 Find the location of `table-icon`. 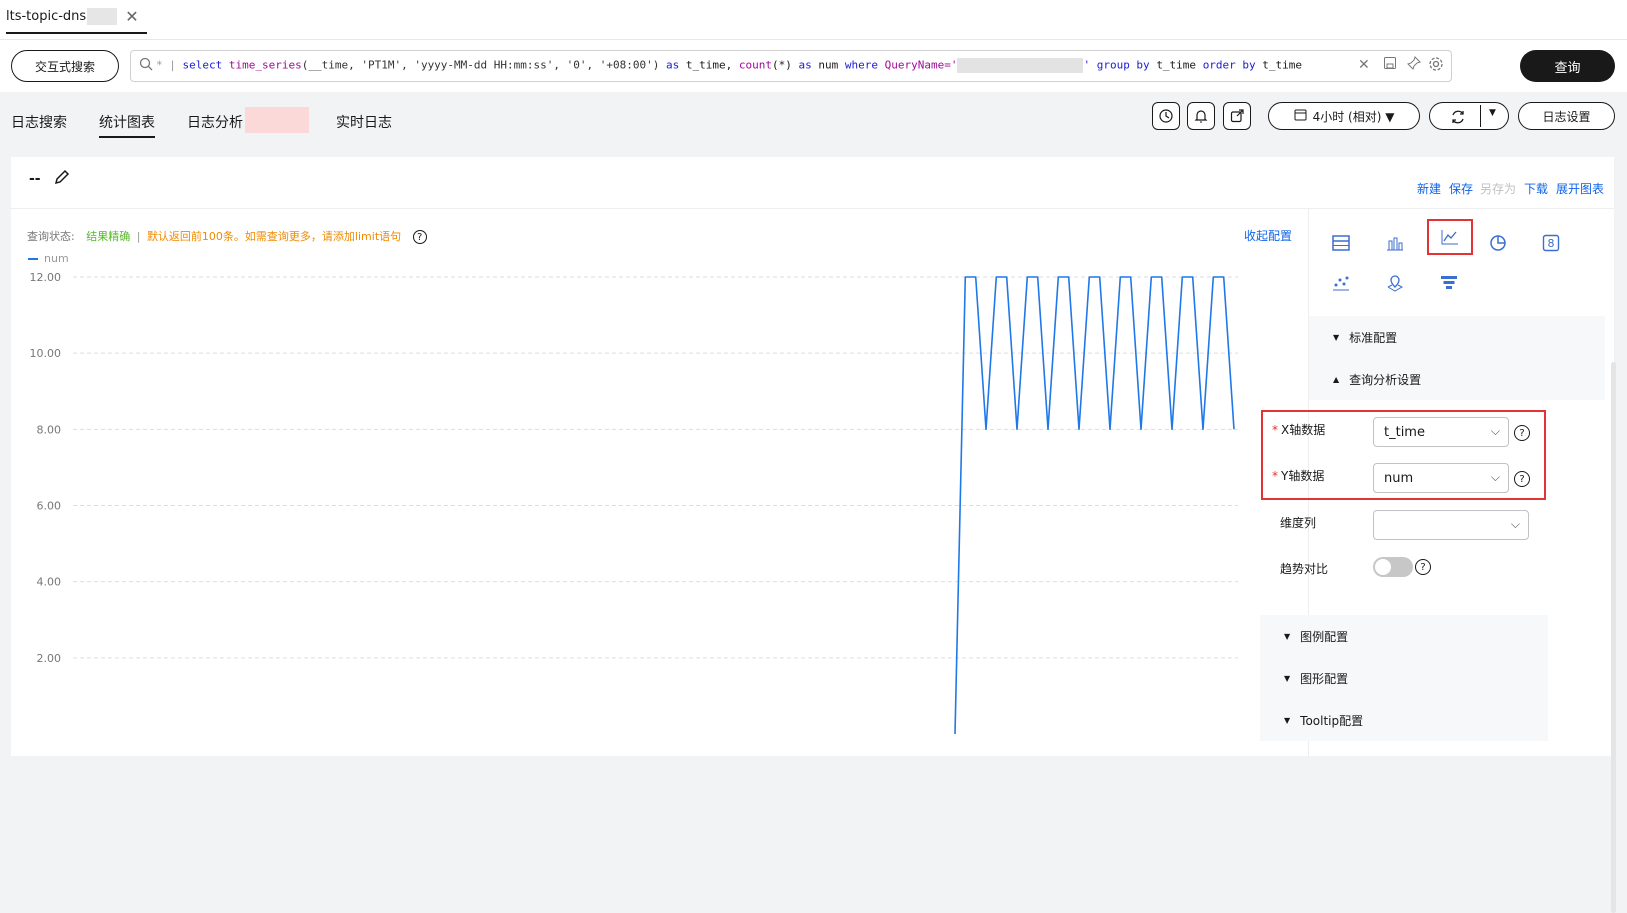

table-icon is located at coordinates (1341, 243).